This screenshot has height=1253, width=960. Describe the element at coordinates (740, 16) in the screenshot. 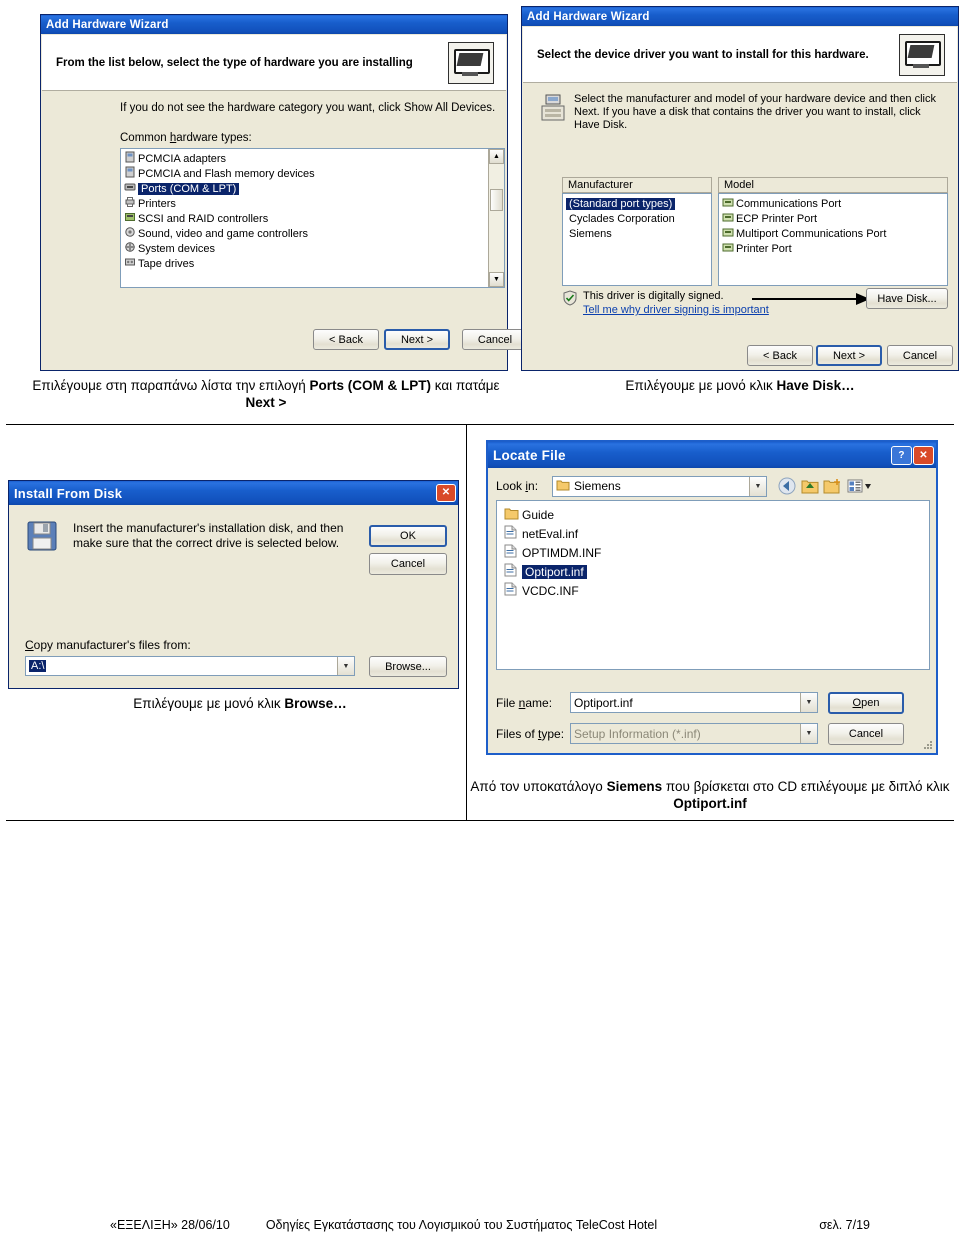

I see `titlebar-2: Add Hardware Wizard` at that location.